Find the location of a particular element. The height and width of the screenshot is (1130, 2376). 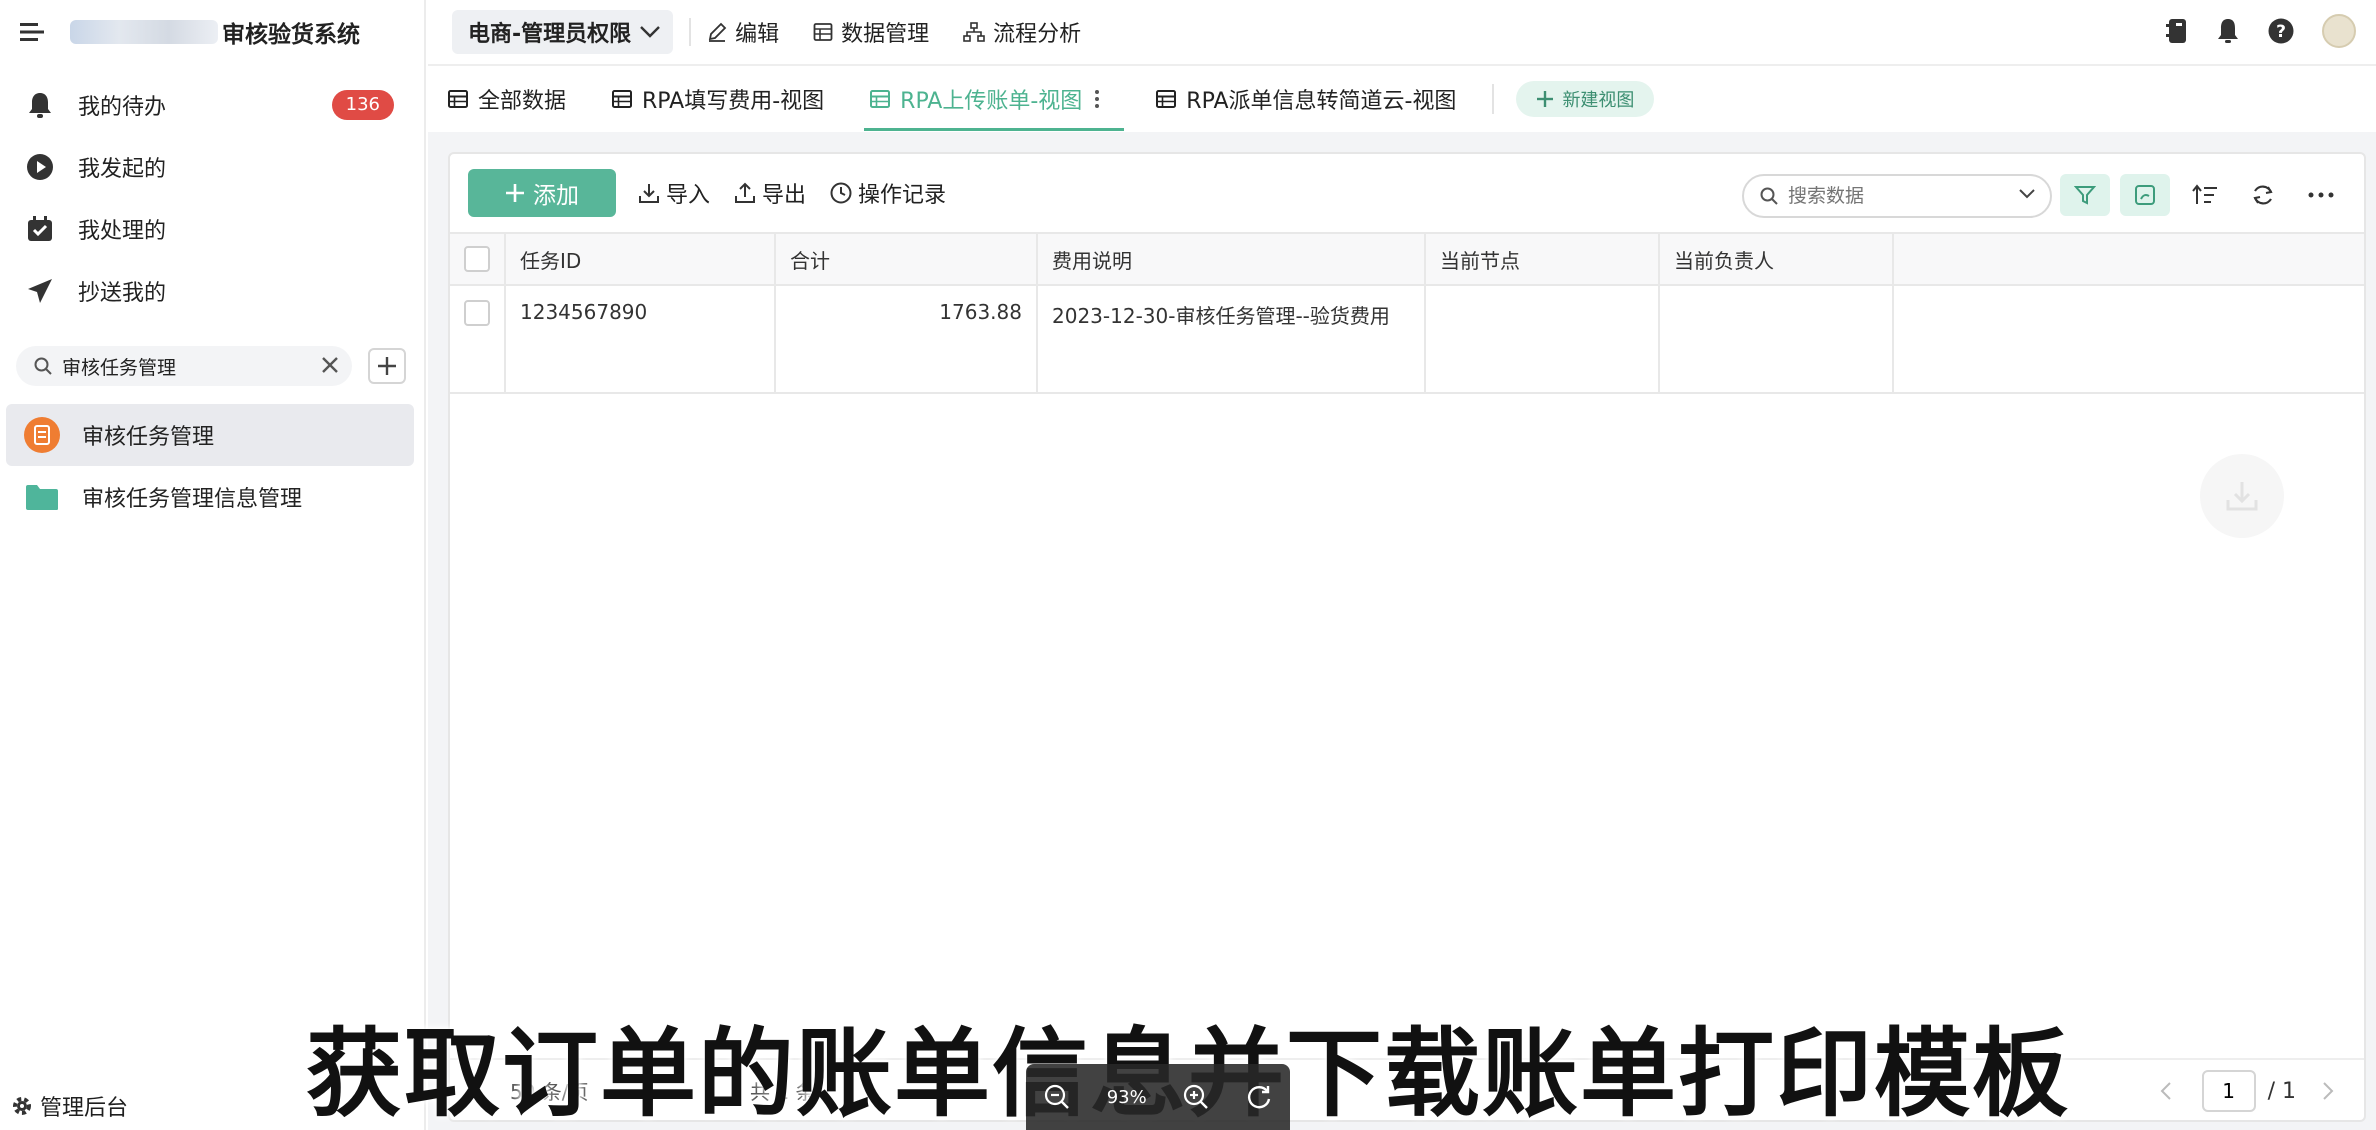

pencil-icon is located at coordinates (717, 32).